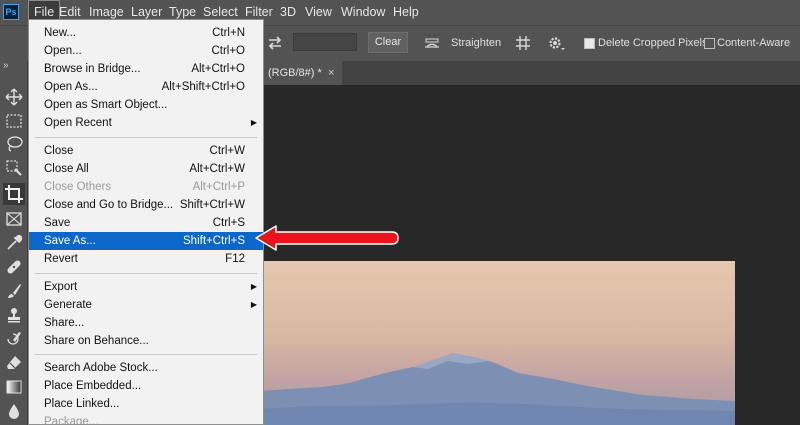 The image size is (800, 425). What do you see at coordinates (146, 169) in the screenshot?
I see `menu-item-close-all: Close All Alt+Ctrl+W` at bounding box center [146, 169].